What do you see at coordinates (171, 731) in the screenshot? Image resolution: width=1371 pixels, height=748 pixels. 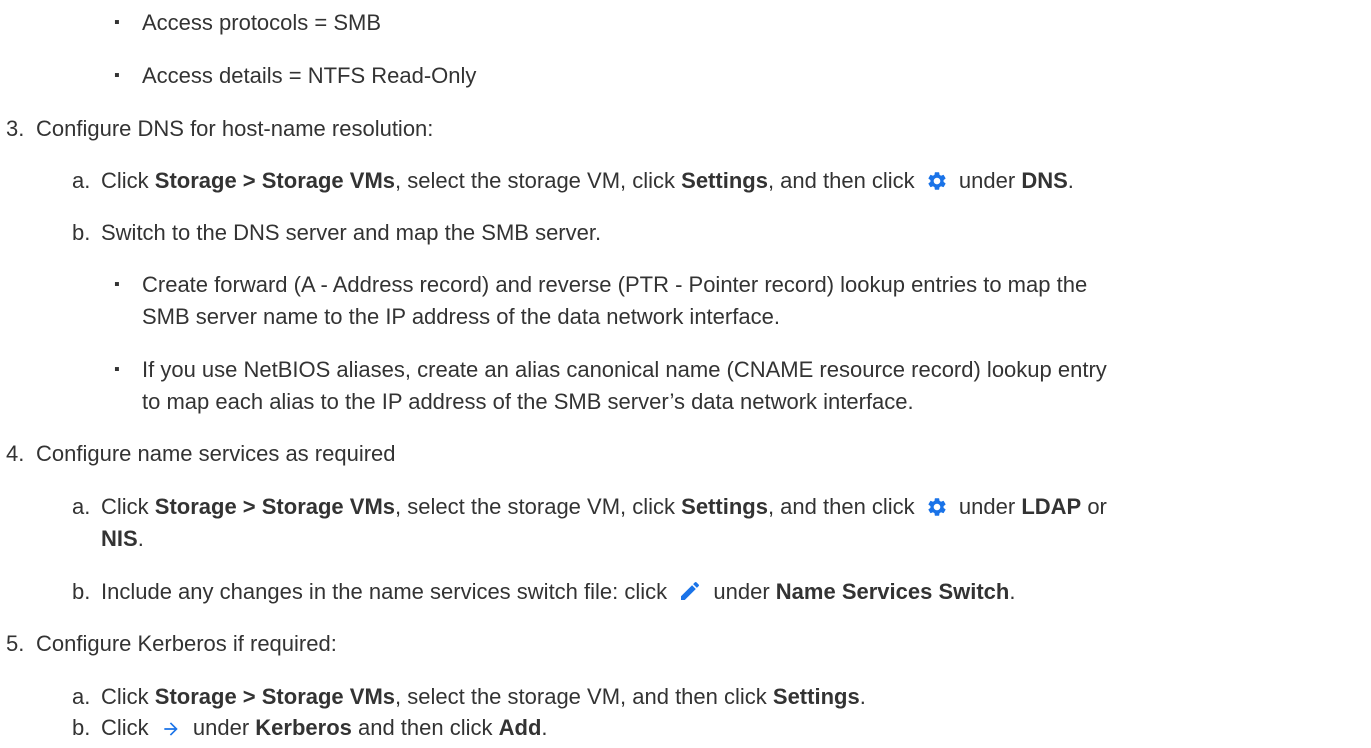 I see `arrow-right-icon` at bounding box center [171, 731].